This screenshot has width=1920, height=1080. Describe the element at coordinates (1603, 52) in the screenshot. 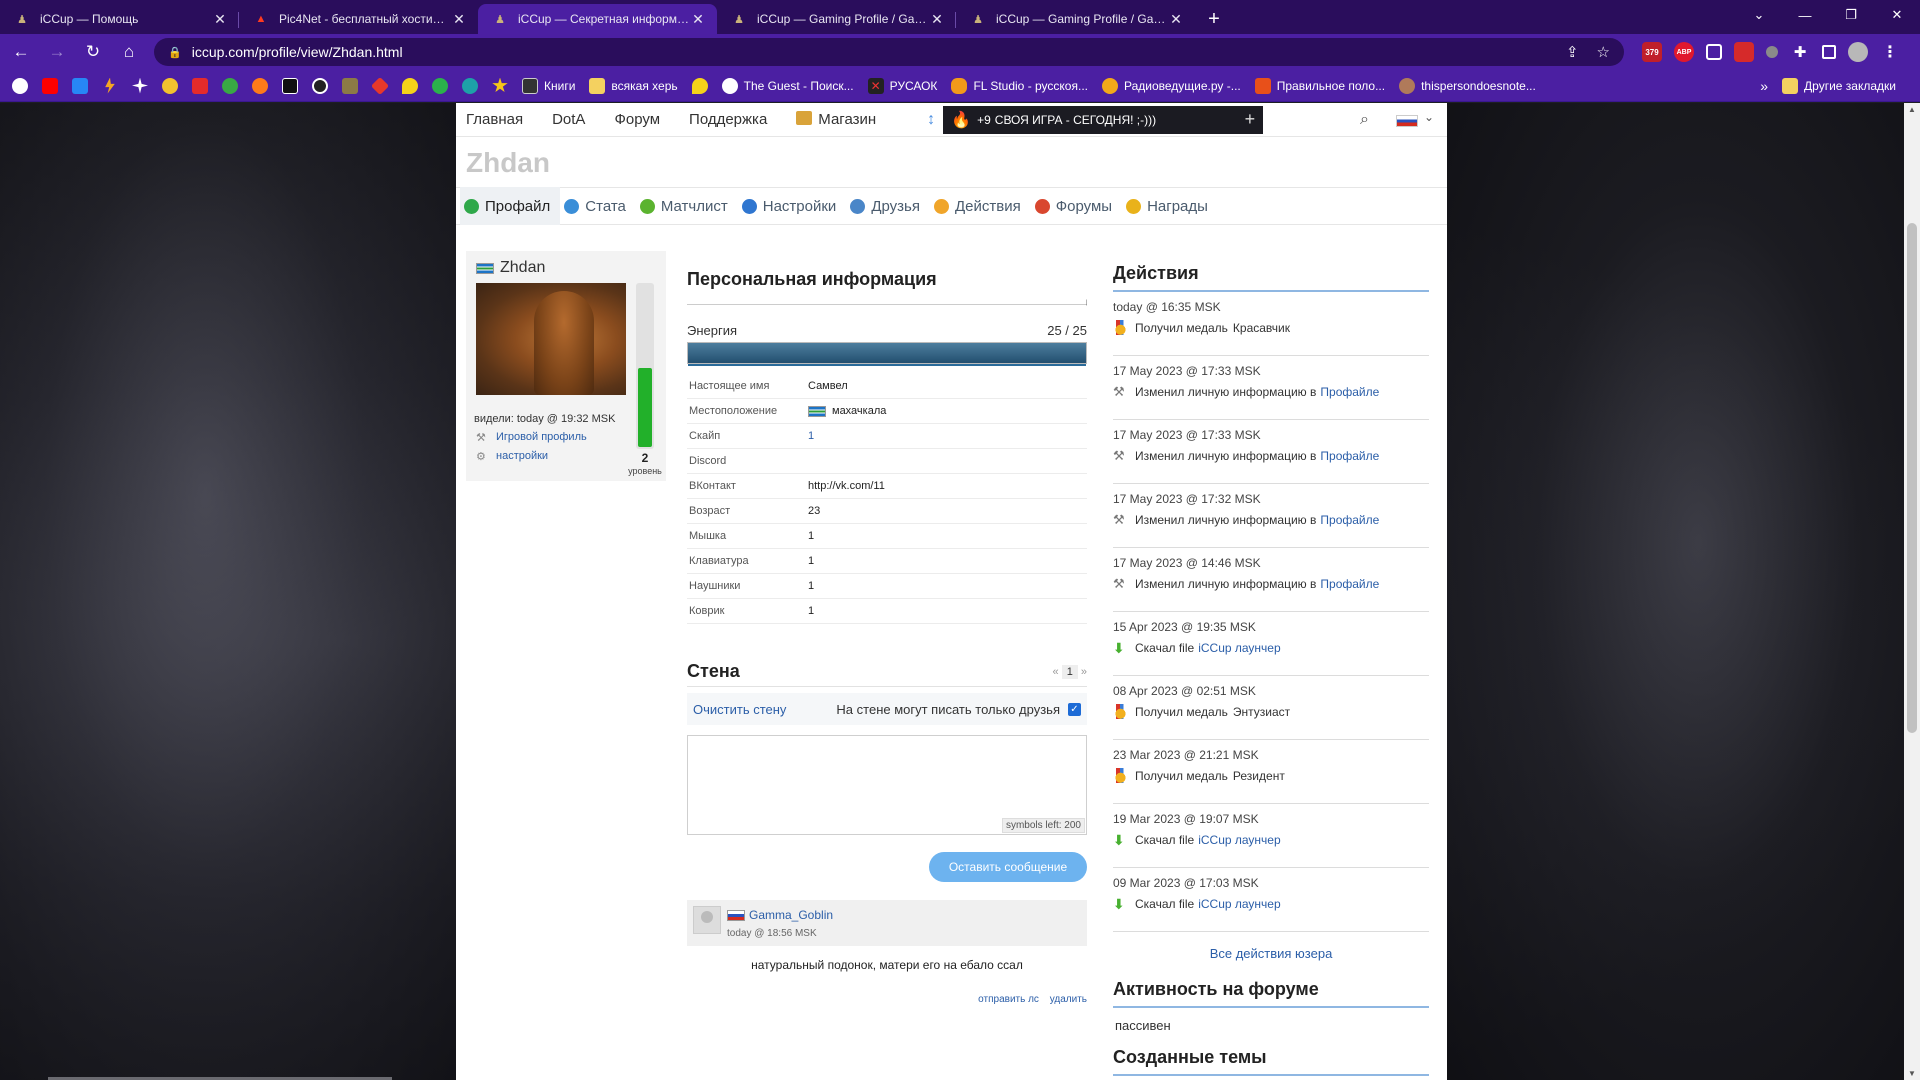

I see `bookmark-star-icon: ☆` at that location.